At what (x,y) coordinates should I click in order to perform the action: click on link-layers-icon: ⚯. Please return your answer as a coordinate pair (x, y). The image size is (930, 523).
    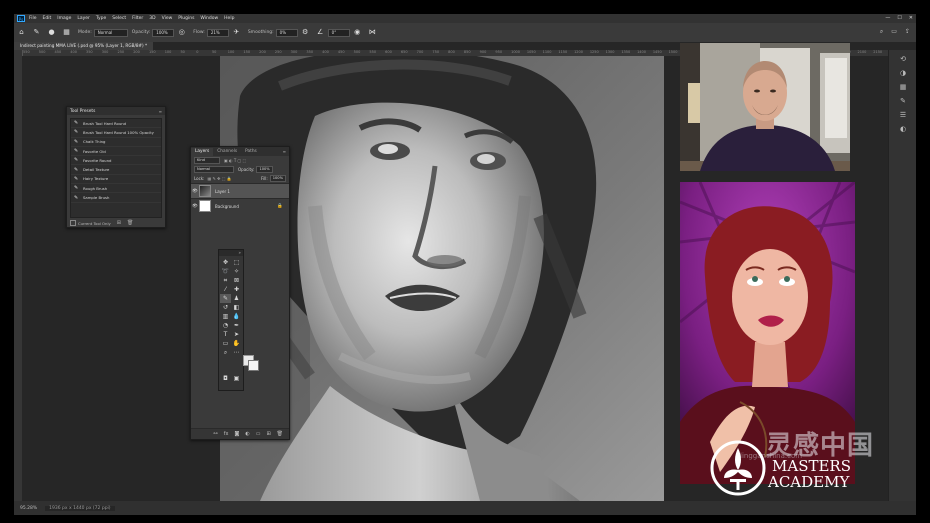
    Looking at the image, I should click on (216, 434).